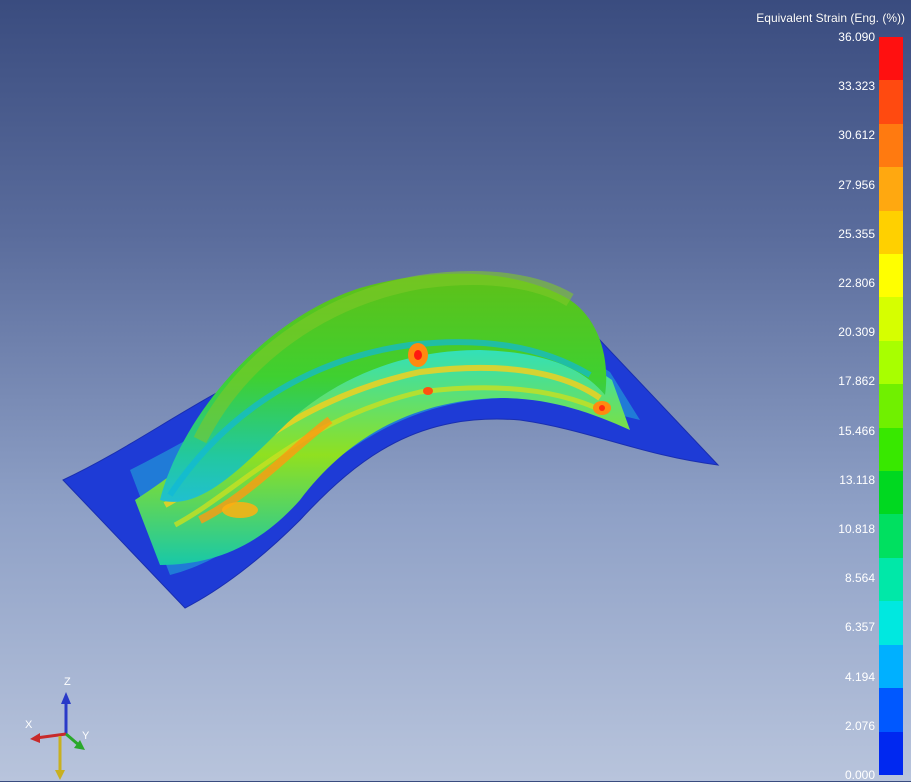 The width and height of the screenshot is (911, 782). I want to click on legend-color-bar, so click(891, 406).